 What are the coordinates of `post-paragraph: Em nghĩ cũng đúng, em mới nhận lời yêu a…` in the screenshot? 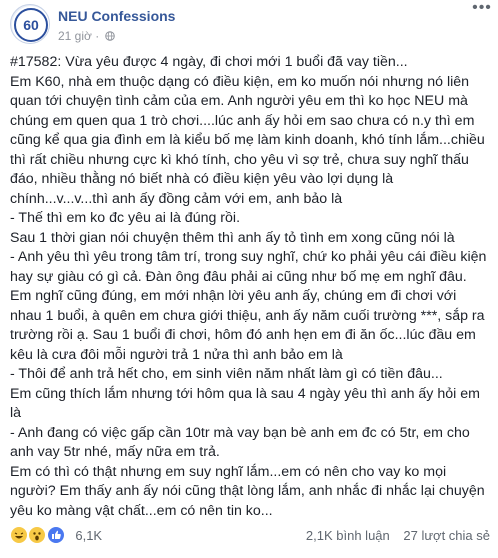 It's located at (247, 325).